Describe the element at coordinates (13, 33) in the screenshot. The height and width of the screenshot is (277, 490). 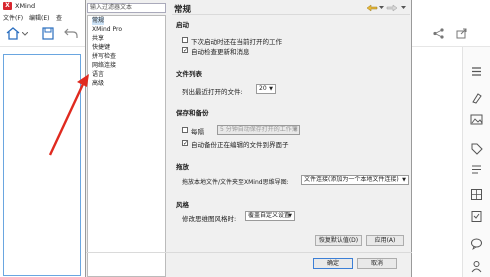
I see `home-icon` at that location.